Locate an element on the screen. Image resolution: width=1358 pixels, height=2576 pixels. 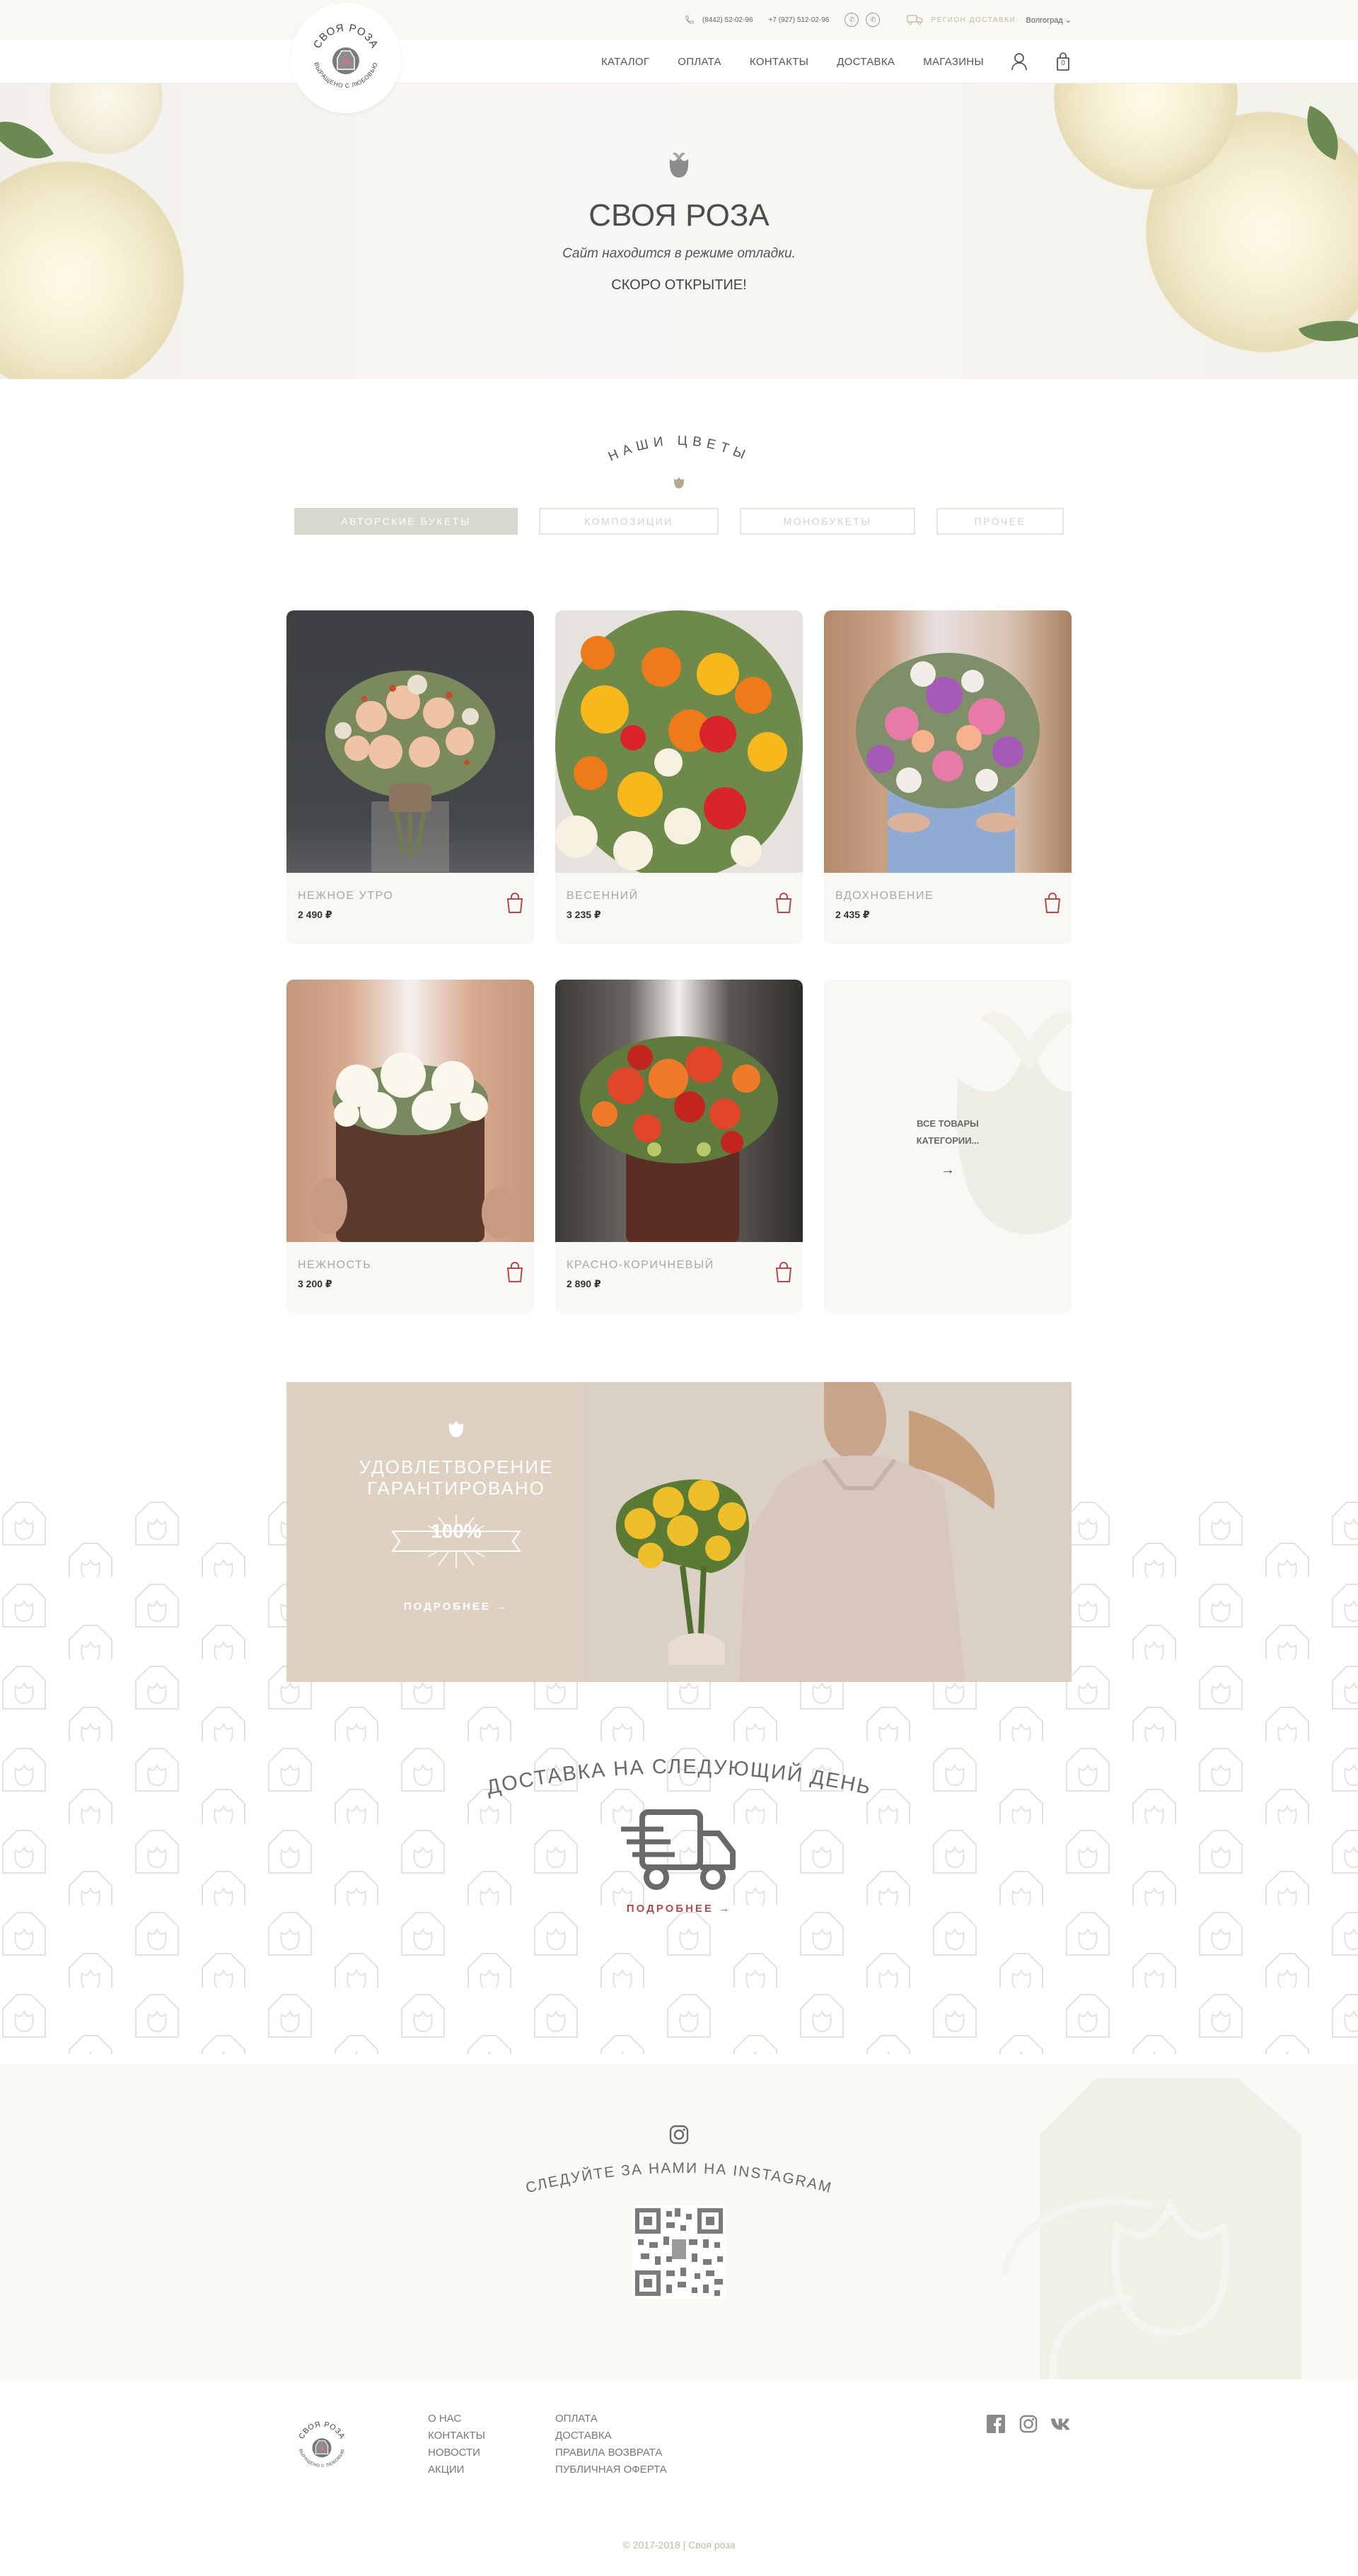
footer-col-1: О НАС КОНТАКТЫ НОВОСТИ АКЦИИ is located at coordinates (470, 2445).